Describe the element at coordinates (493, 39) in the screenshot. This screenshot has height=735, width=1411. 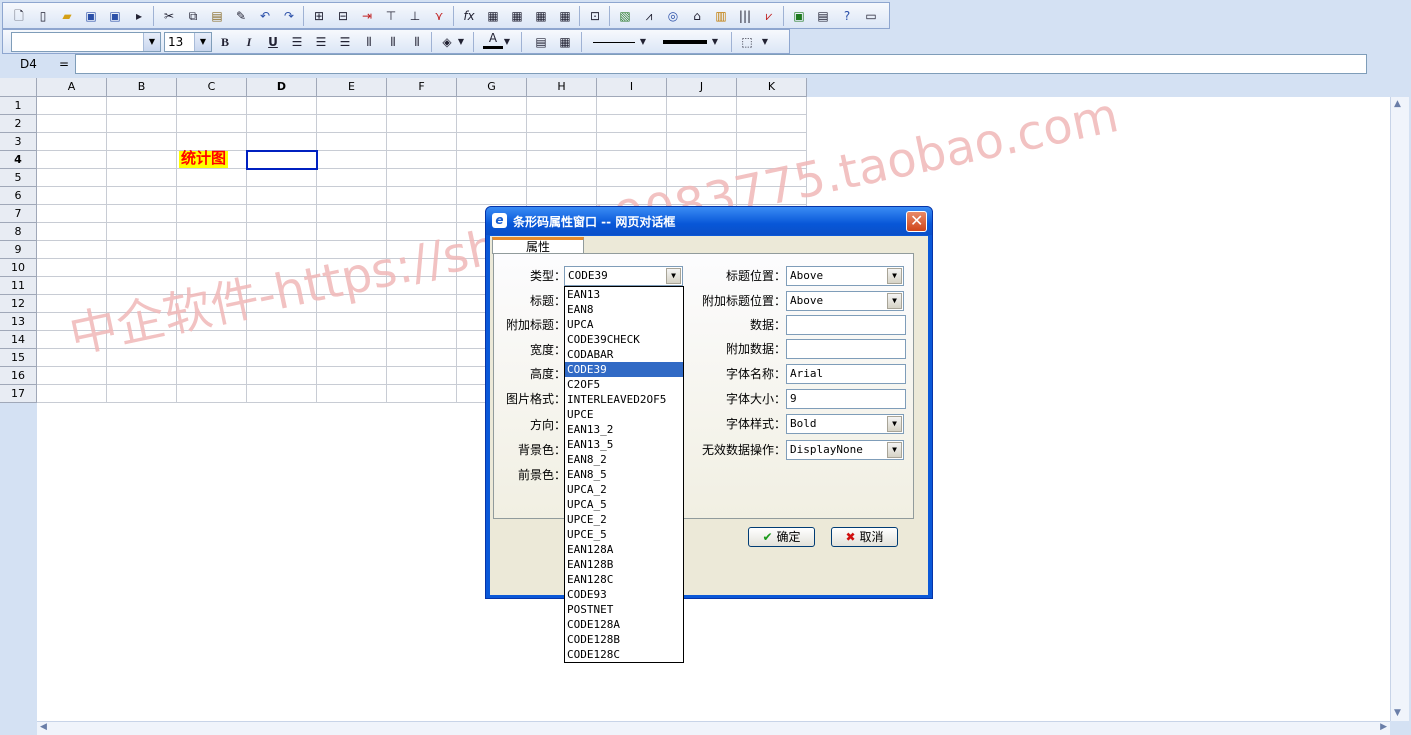
I see `text-color-button: A` at that location.